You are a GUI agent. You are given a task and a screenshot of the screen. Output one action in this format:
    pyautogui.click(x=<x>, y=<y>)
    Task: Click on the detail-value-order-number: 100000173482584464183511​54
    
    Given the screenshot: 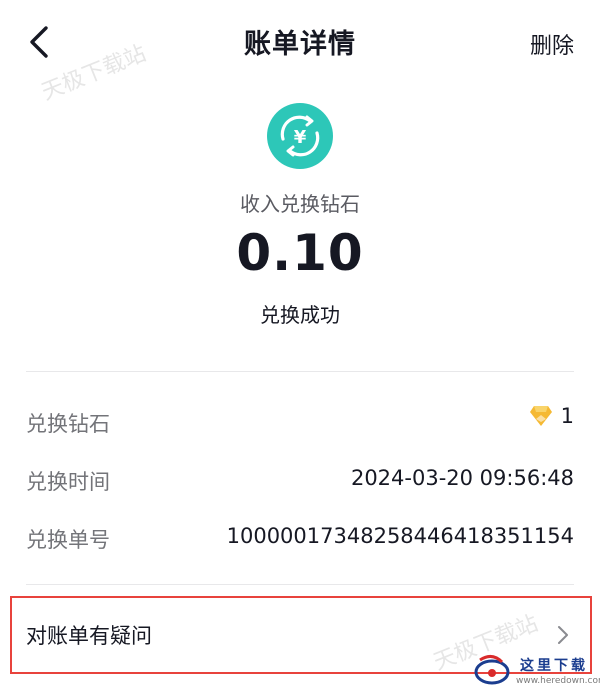 What is the action you would take?
    pyautogui.click(x=400, y=536)
    